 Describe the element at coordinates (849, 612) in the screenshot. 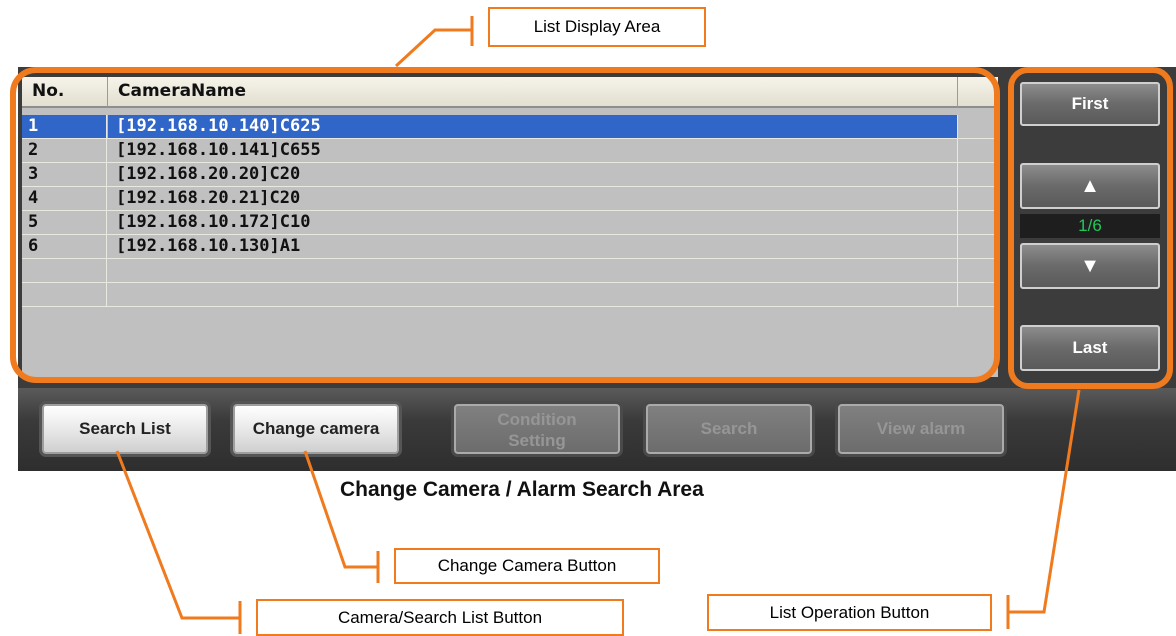

I see `list-operation-button-label: List Operation Button` at that location.